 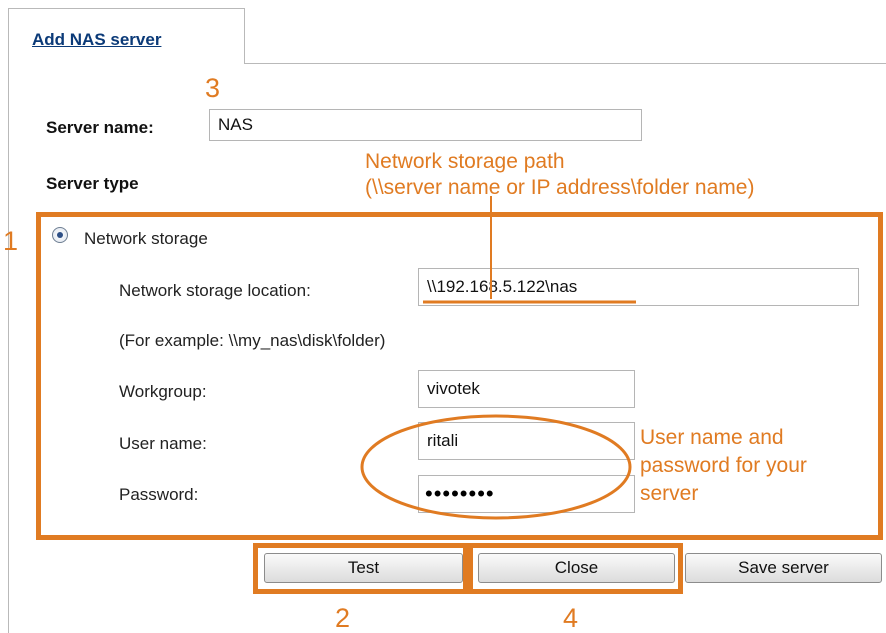 I want to click on credentials-annotation-line3: server, so click(x=669, y=493).